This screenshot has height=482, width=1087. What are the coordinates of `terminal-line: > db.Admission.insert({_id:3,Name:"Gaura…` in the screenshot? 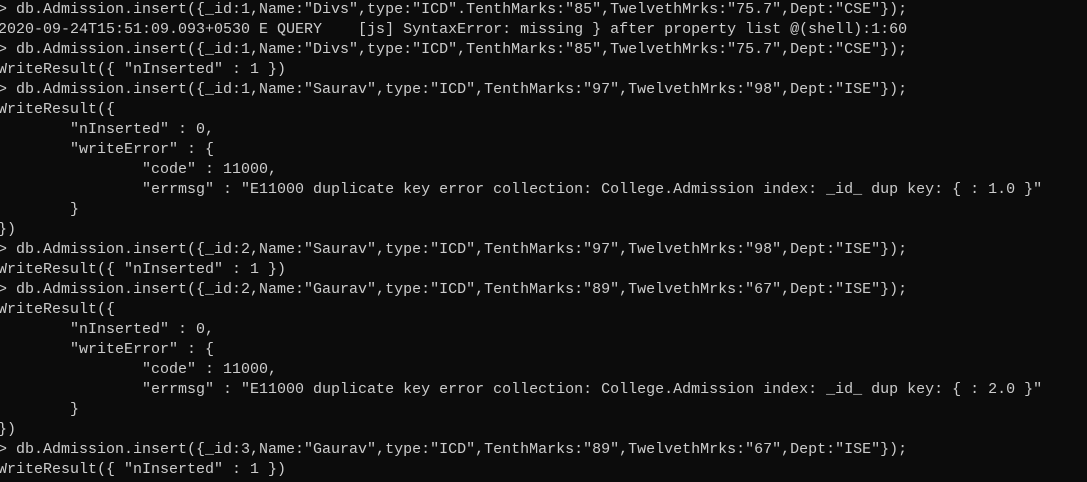 It's located at (454, 449).